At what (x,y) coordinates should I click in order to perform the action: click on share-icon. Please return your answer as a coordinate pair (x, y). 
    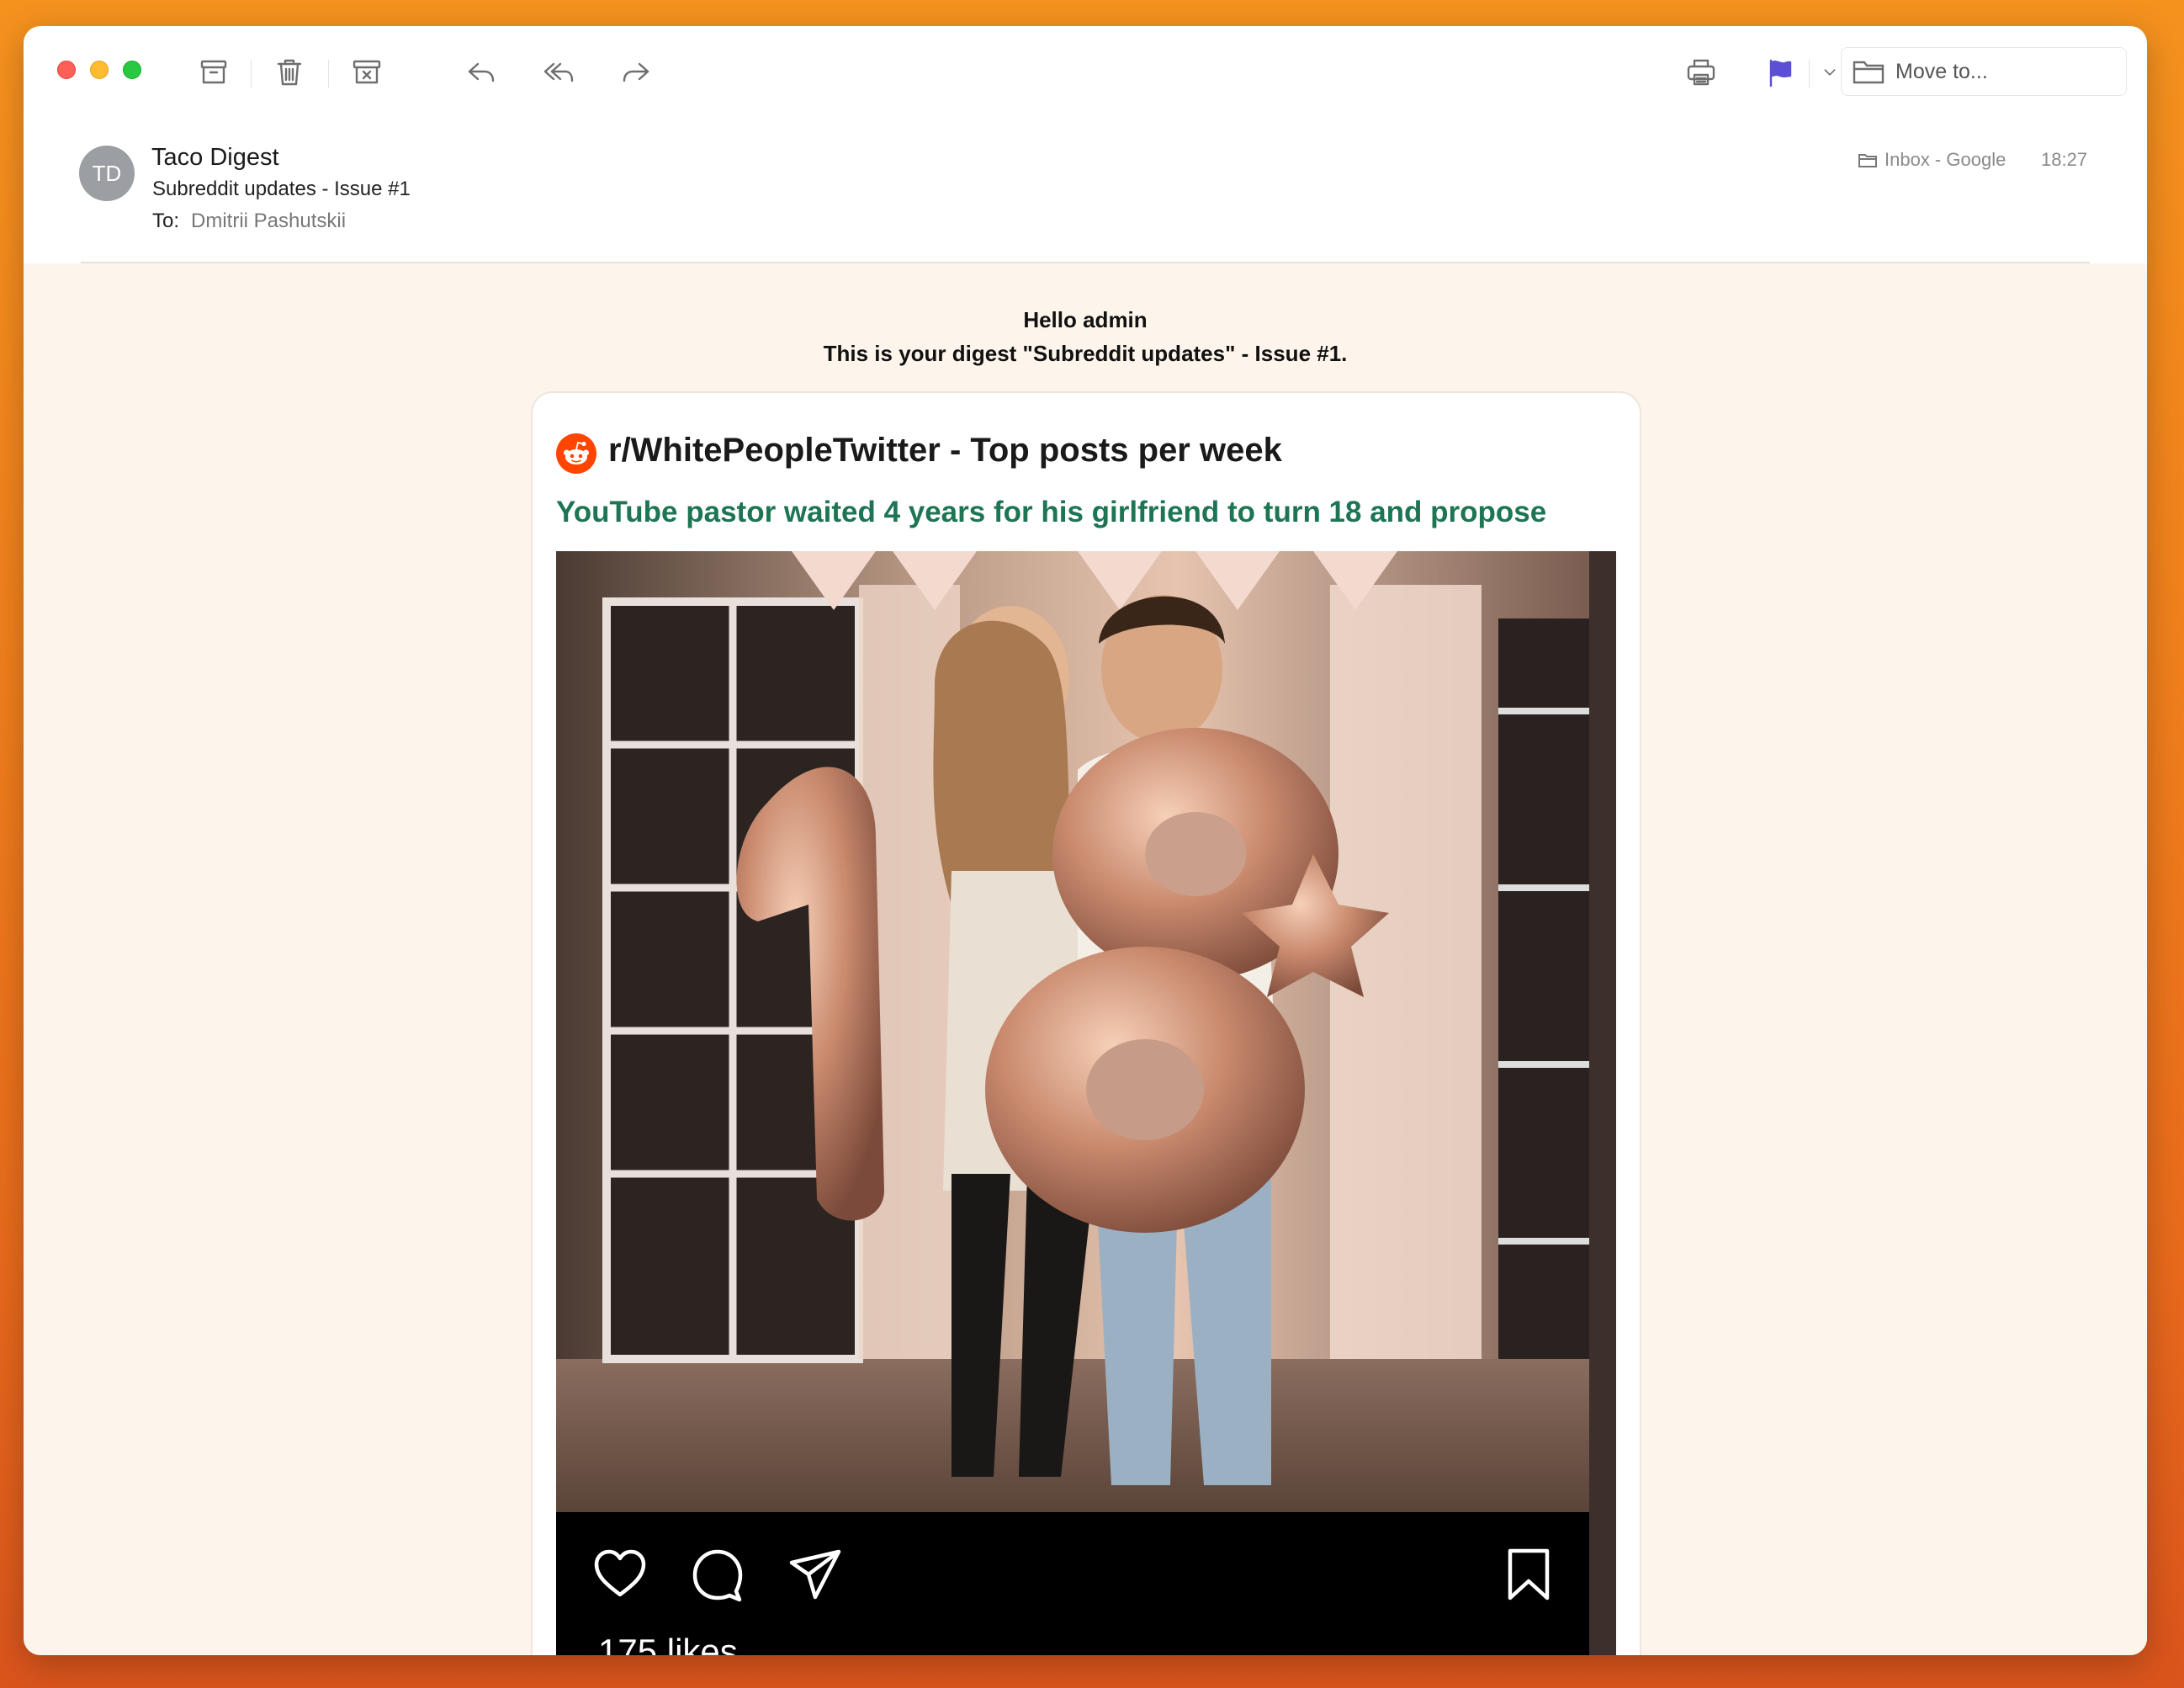
    Looking at the image, I should click on (815, 1574).